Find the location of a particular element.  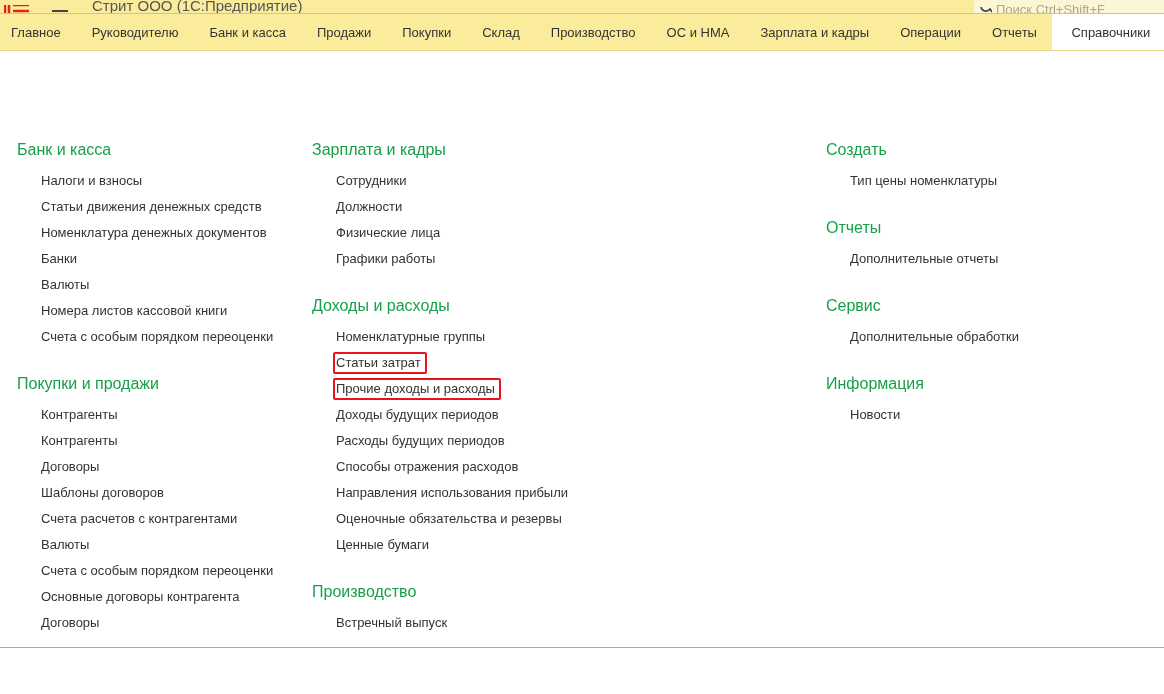

section-heading: Отчеты is located at coordinates (854, 228).